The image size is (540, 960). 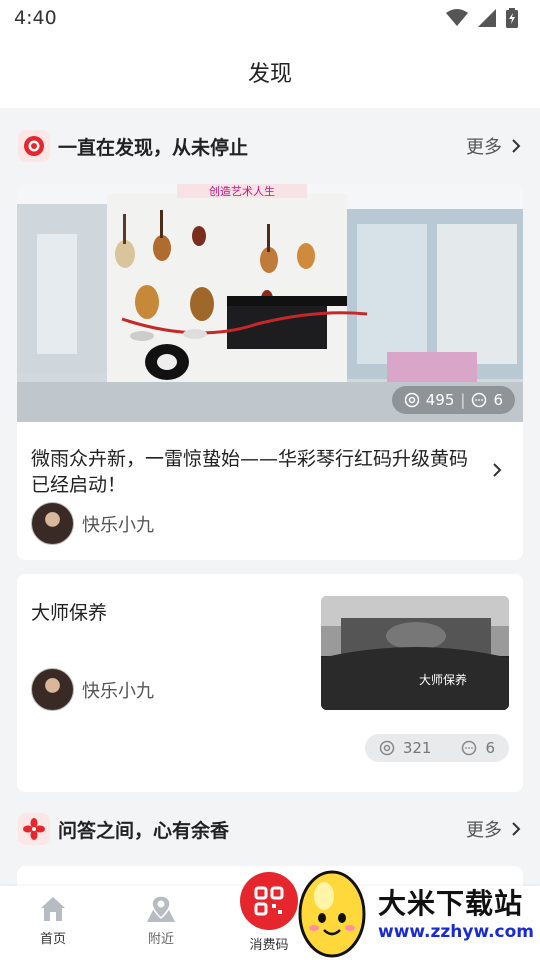 I want to click on rice-mascot-icon, so click(x=332, y=914).